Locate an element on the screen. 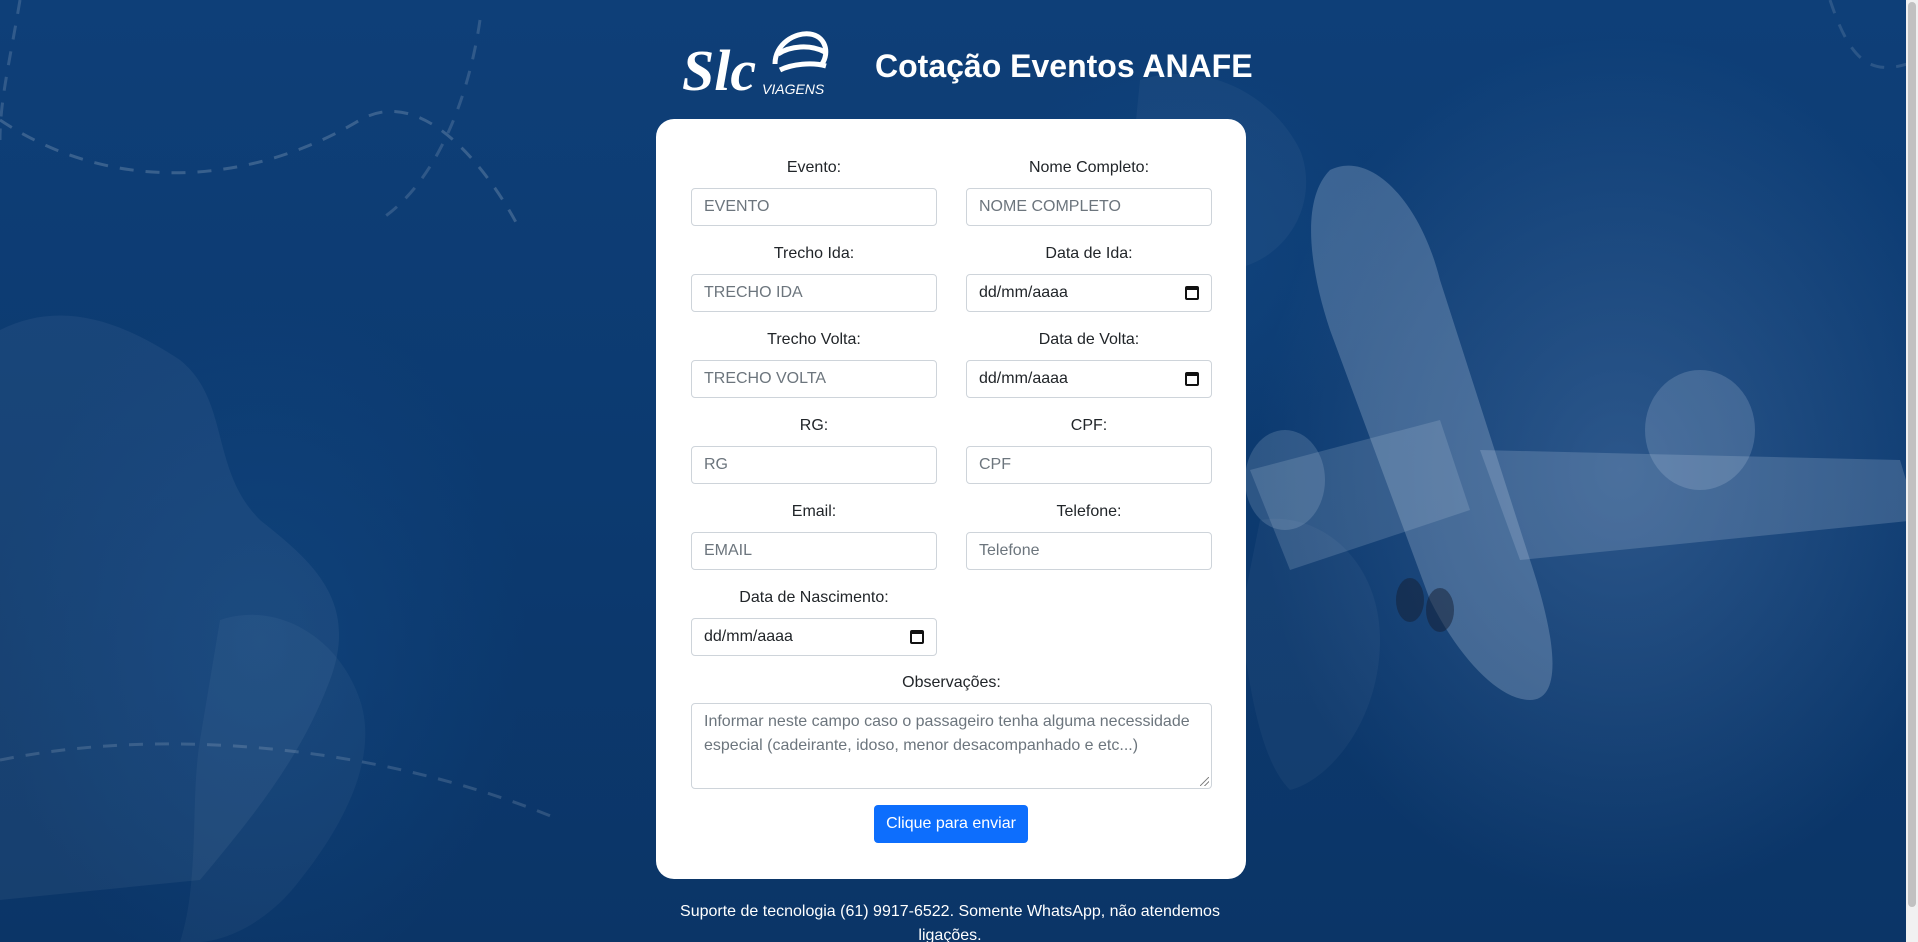 This screenshot has width=1918, height=942. evento-input: EVENTO is located at coordinates (814, 207).